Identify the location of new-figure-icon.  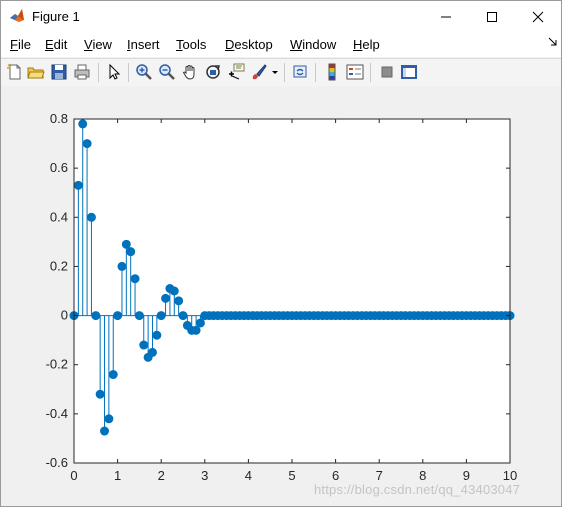
(15, 72).